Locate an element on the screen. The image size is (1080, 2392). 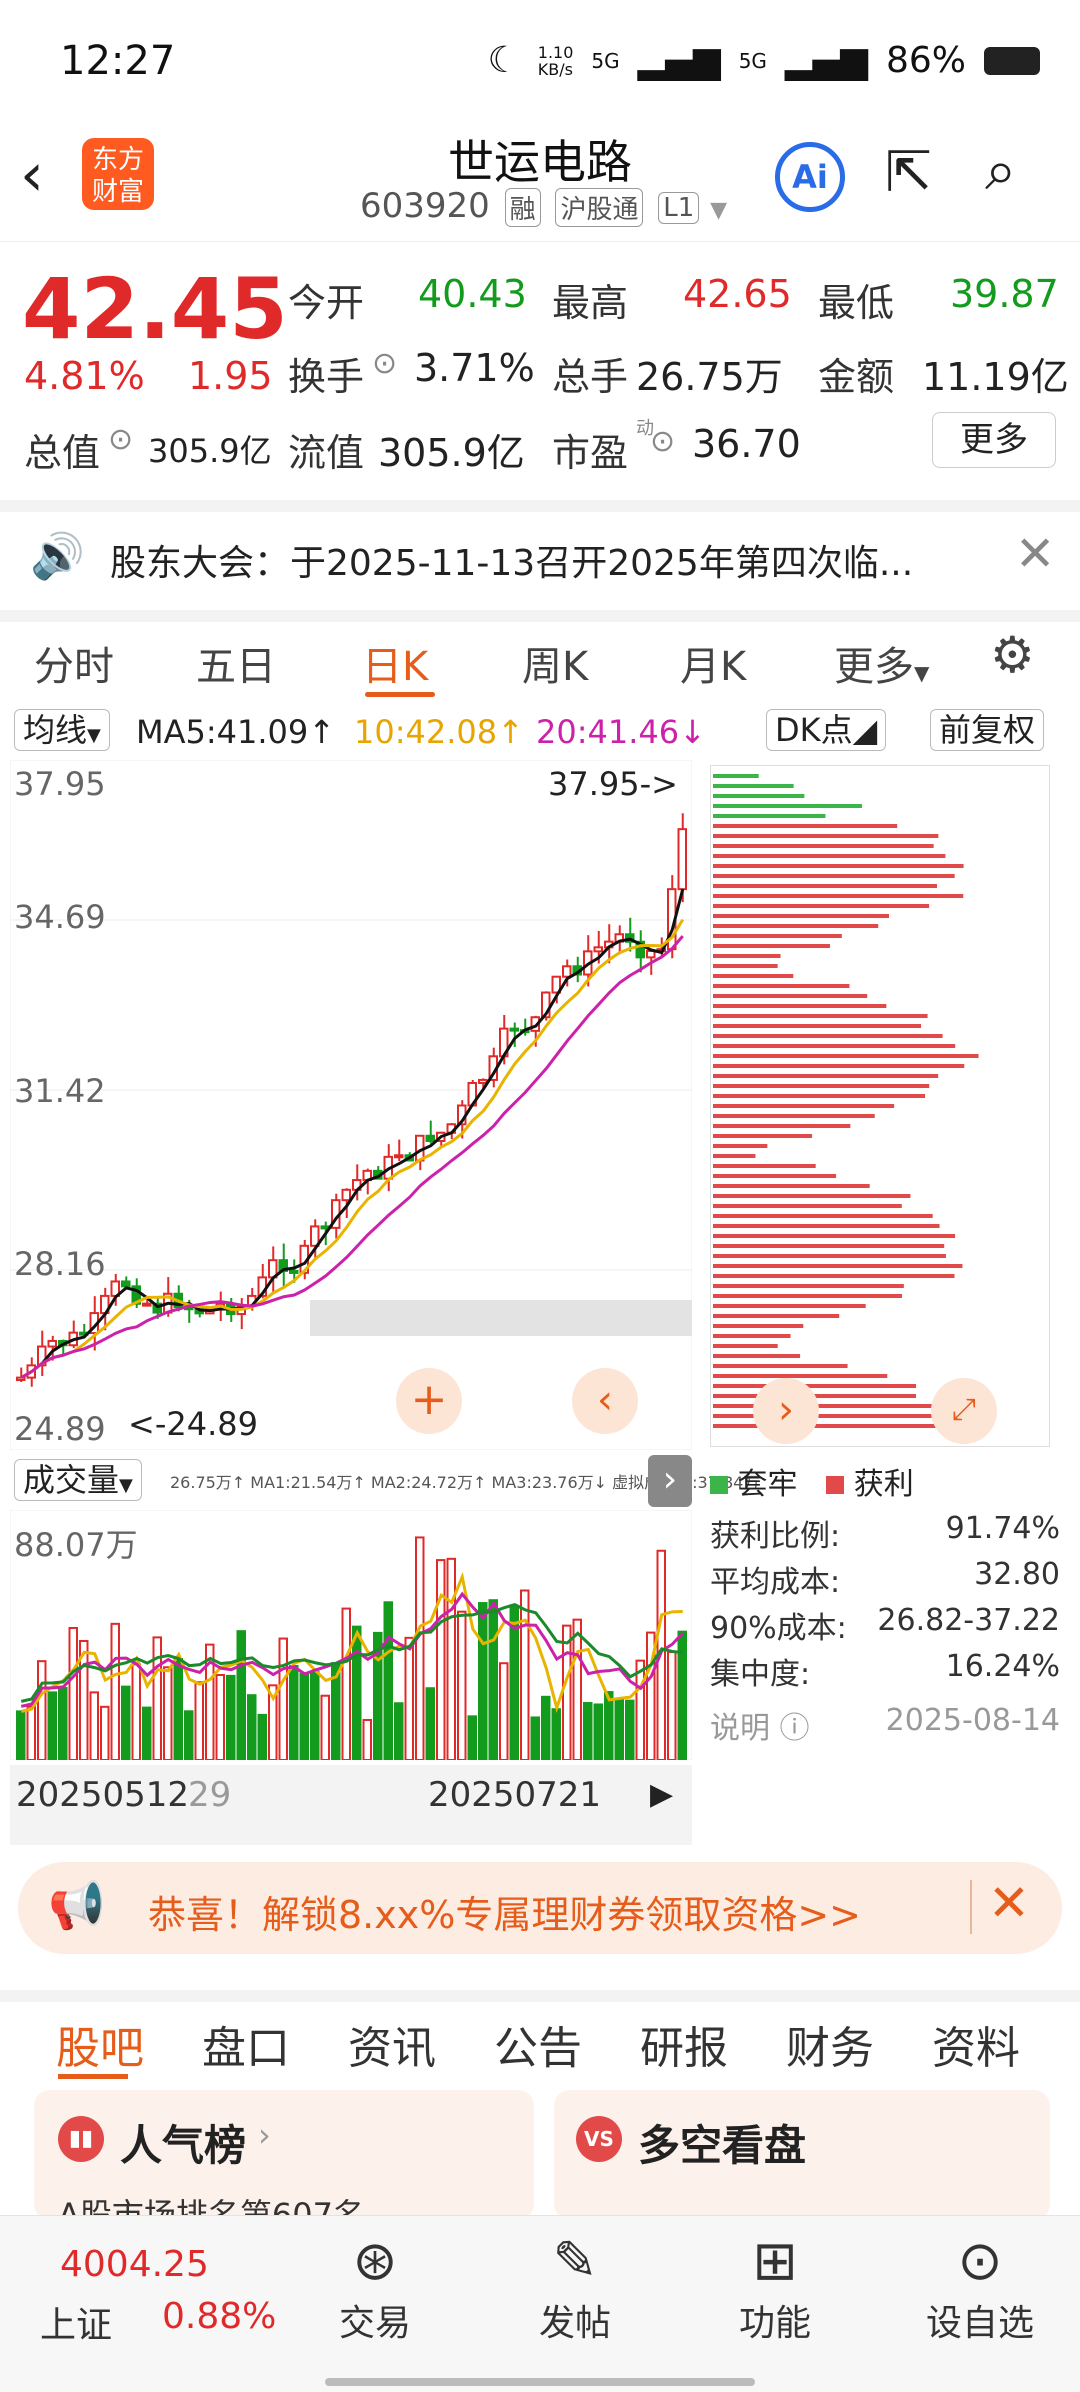
notice-bar: 🔊 股东大会：于2025-11-13召开2025年第四次临... ✕ is located at coordinates (540, 549).